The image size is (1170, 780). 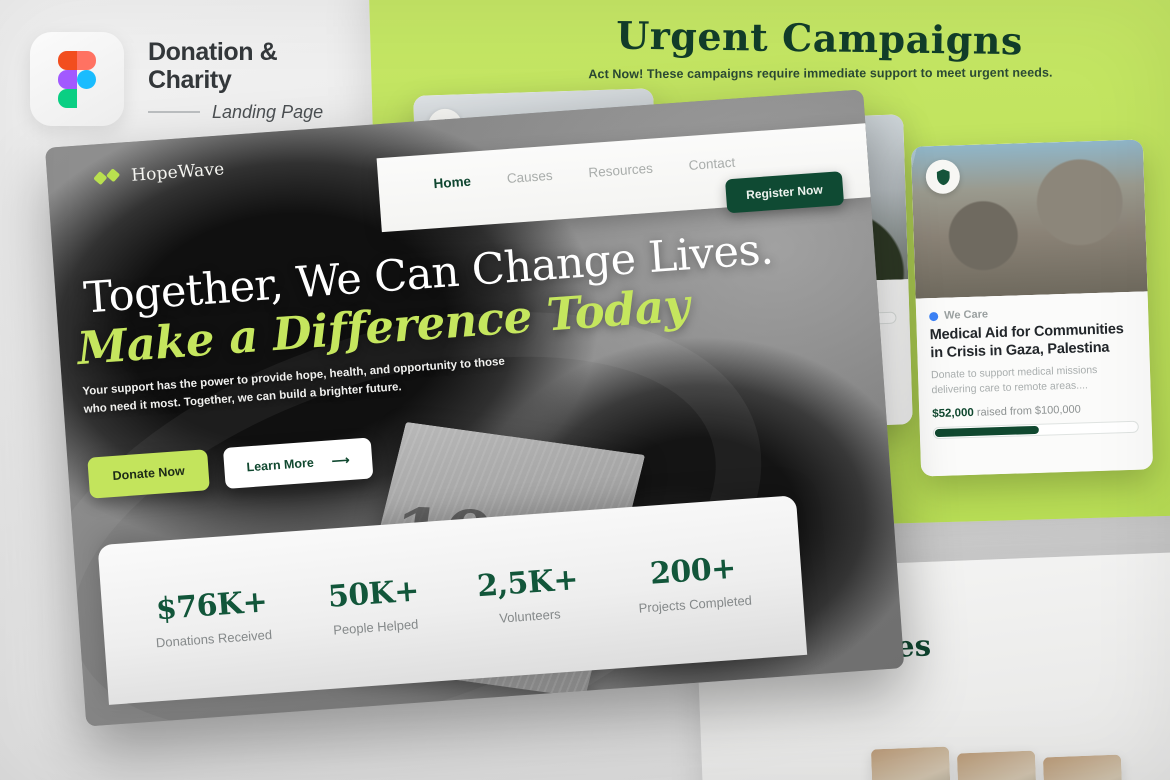 What do you see at coordinates (174, 112) in the screenshot?
I see `divider` at bounding box center [174, 112].